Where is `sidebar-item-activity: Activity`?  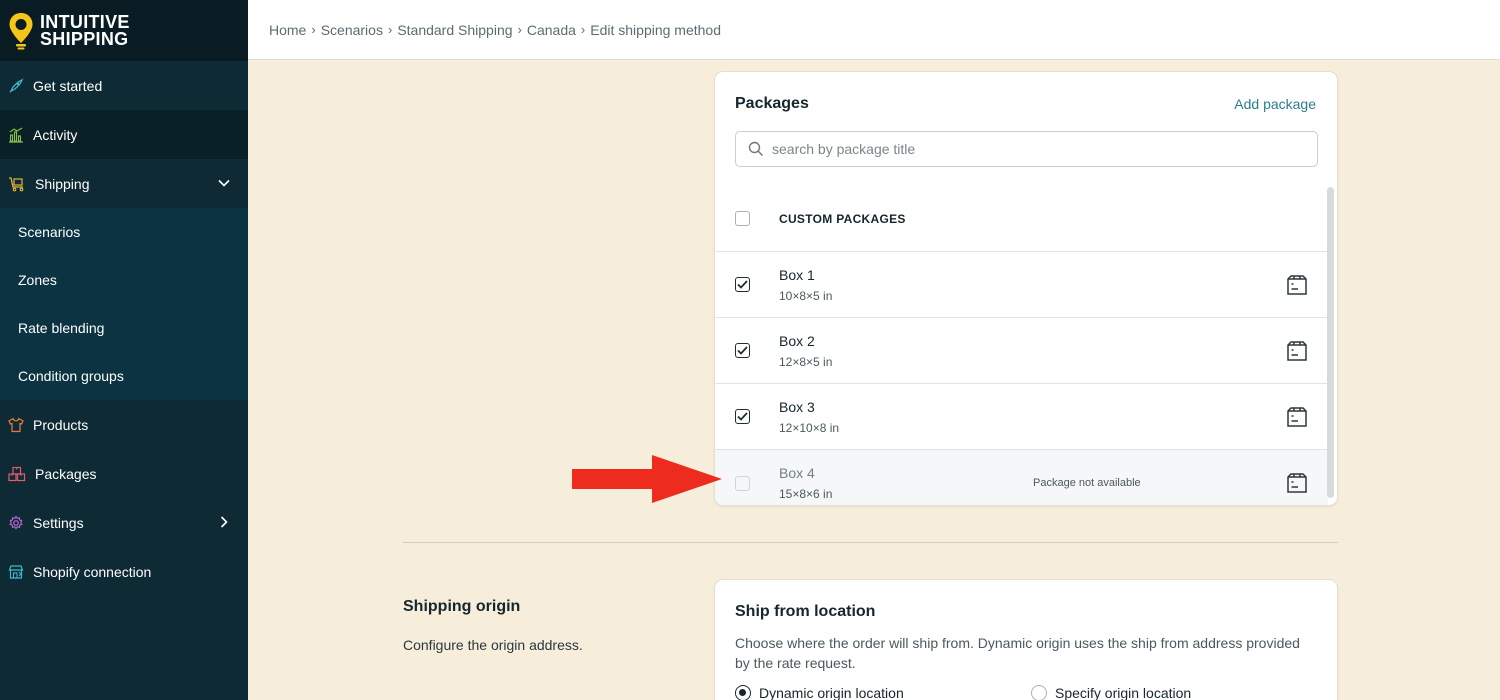 sidebar-item-activity: Activity is located at coordinates (124, 134).